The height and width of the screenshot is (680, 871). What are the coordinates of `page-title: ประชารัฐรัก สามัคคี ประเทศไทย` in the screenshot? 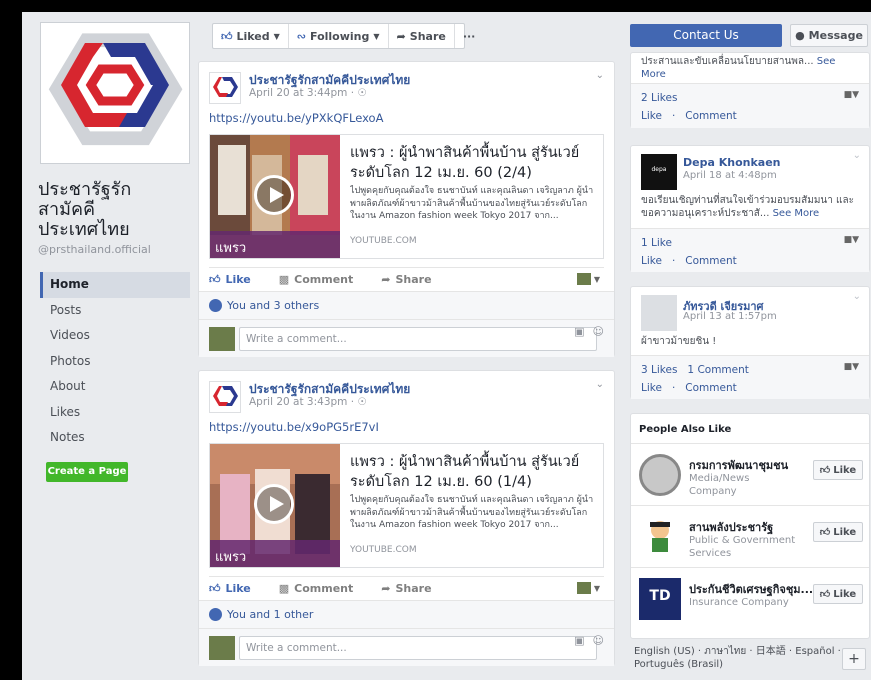 It's located at (113, 210).